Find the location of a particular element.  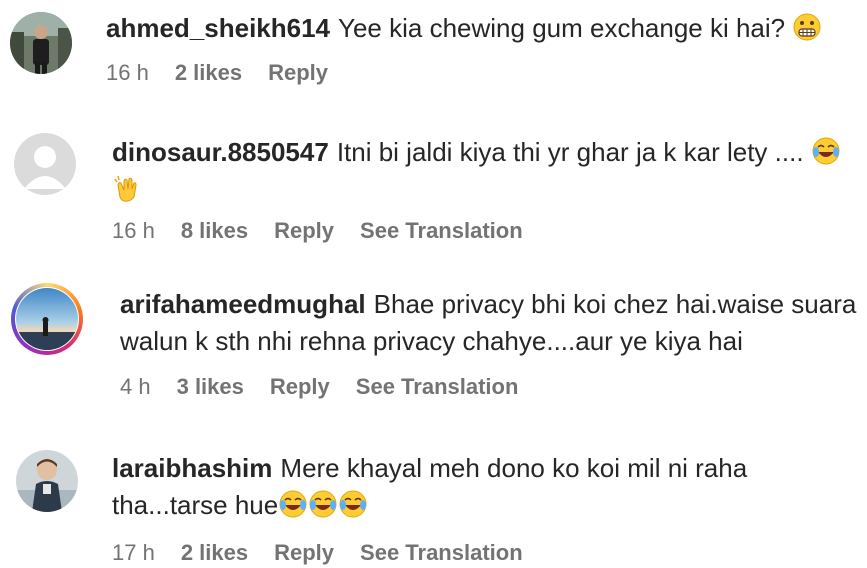

clapping-hands-icon is located at coordinates (127, 188).